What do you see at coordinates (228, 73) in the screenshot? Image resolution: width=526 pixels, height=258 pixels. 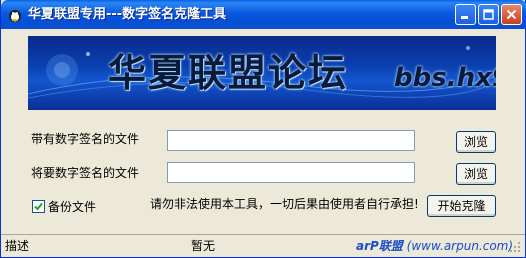 I see `banner-title: 华夏联盟论坛` at bounding box center [228, 73].